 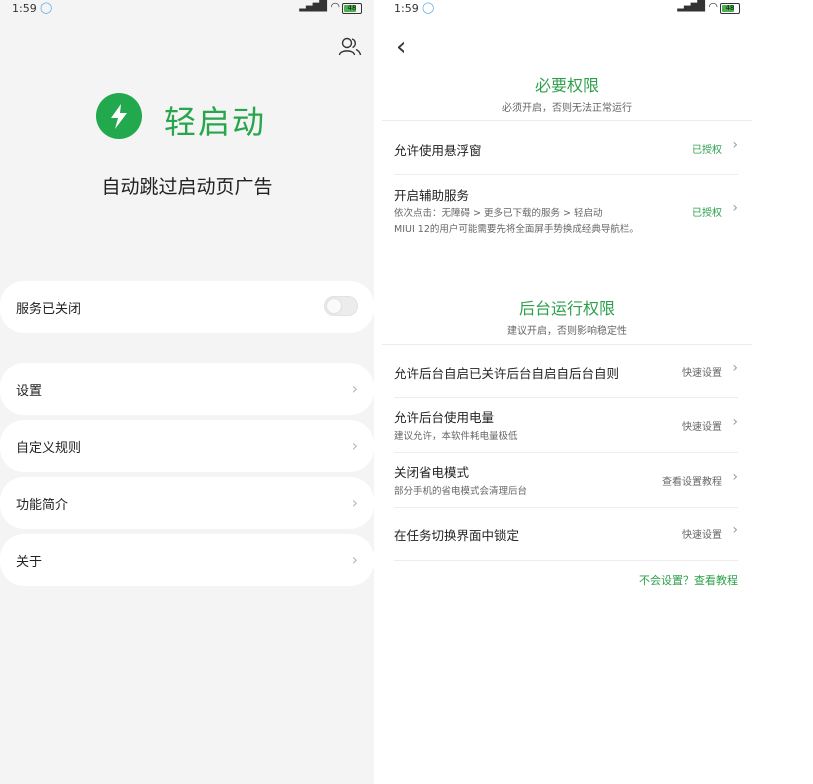 What do you see at coordinates (432, 472) in the screenshot?
I see `permission-title: 关闭省电模式` at bounding box center [432, 472].